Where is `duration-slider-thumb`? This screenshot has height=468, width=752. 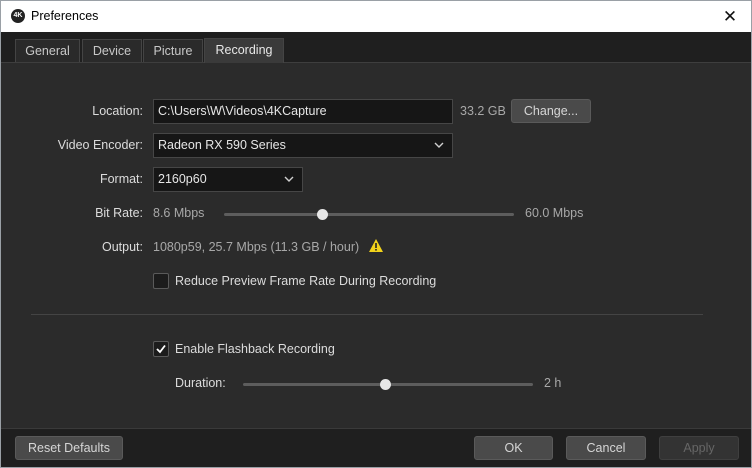 duration-slider-thumb is located at coordinates (385, 384).